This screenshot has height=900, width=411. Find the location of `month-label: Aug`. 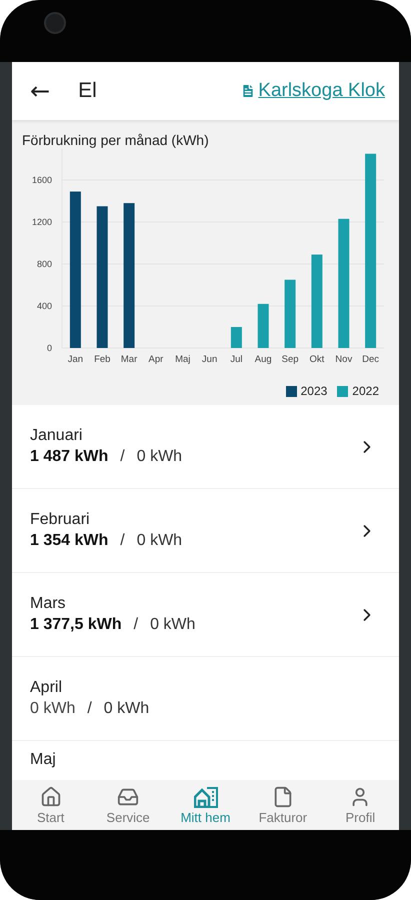

month-label: Aug is located at coordinates (263, 359).